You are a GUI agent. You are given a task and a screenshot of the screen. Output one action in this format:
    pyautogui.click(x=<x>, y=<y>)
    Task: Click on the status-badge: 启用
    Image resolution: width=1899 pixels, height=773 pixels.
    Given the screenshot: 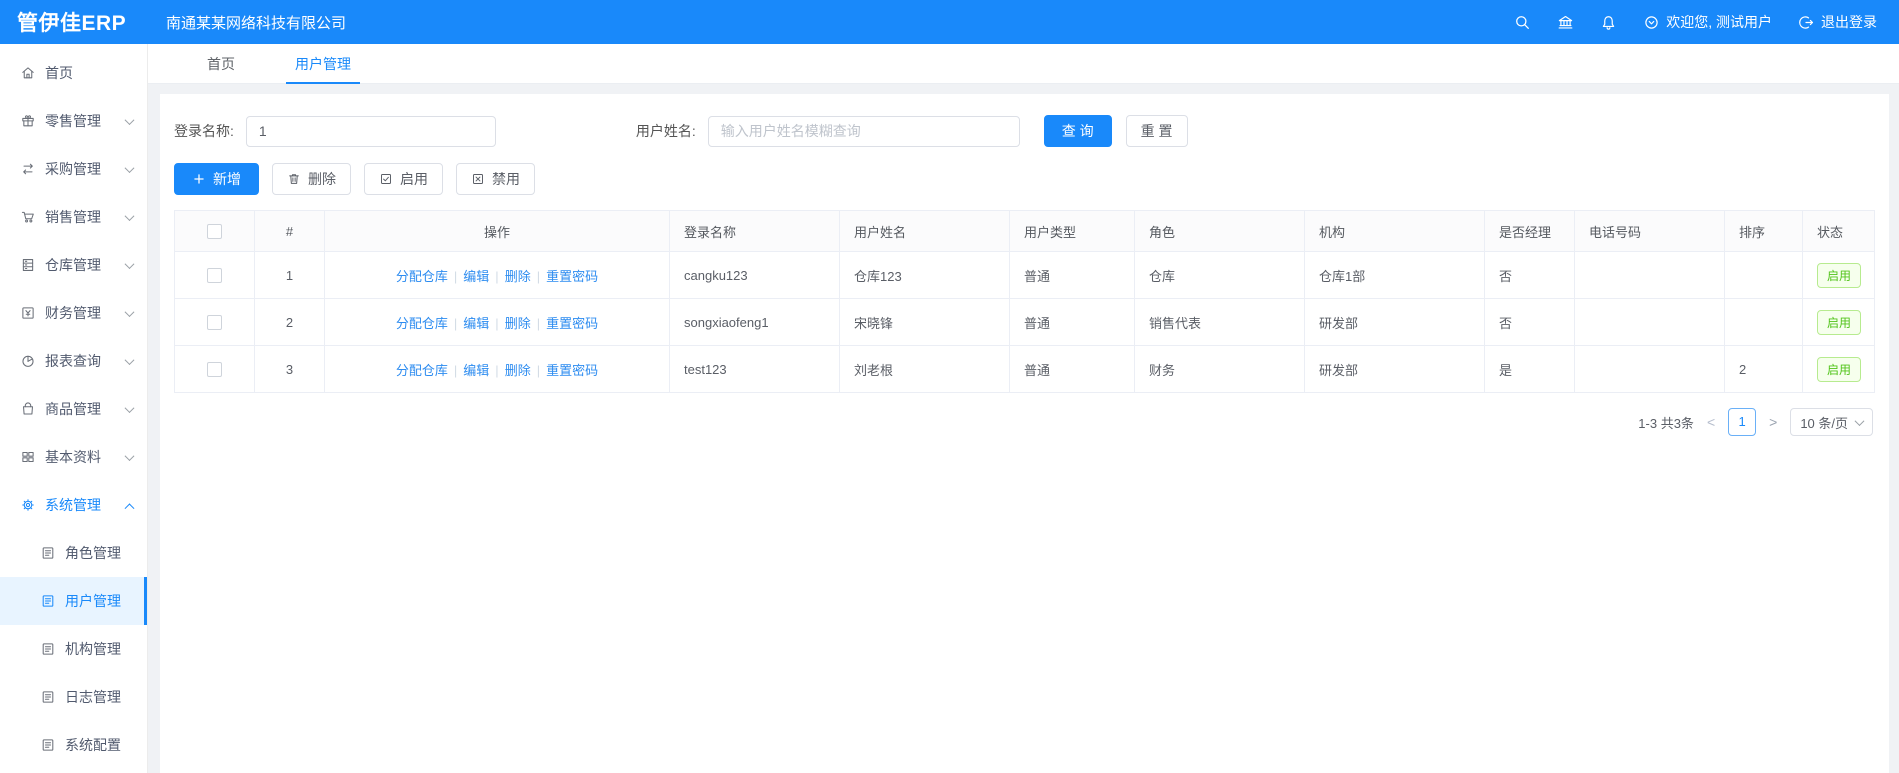 What is the action you would take?
    pyautogui.click(x=1839, y=322)
    